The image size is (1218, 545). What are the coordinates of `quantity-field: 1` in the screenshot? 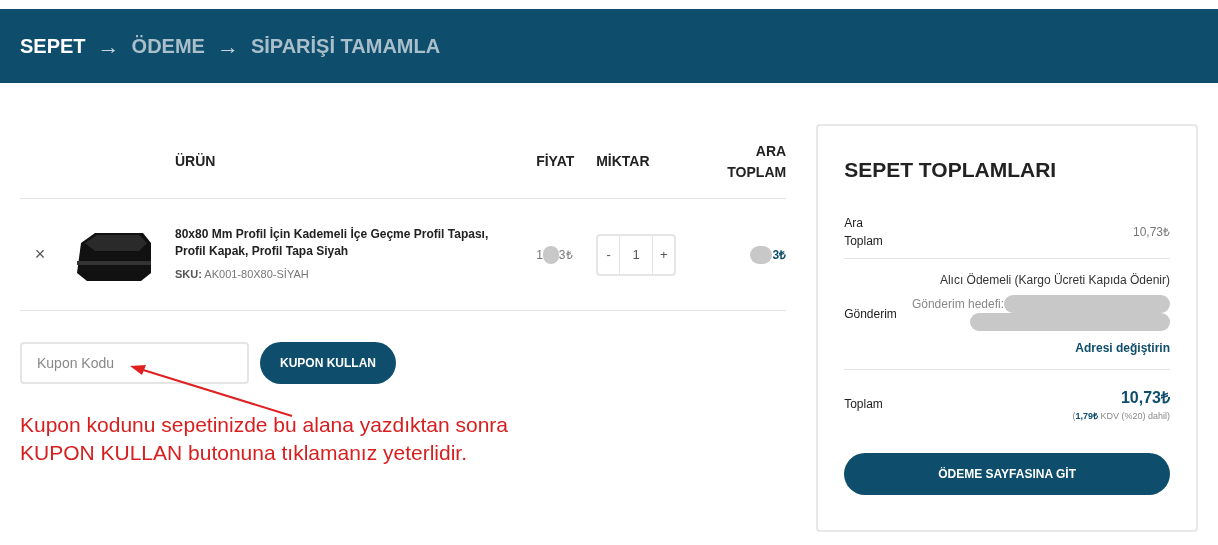 It's located at (636, 254).